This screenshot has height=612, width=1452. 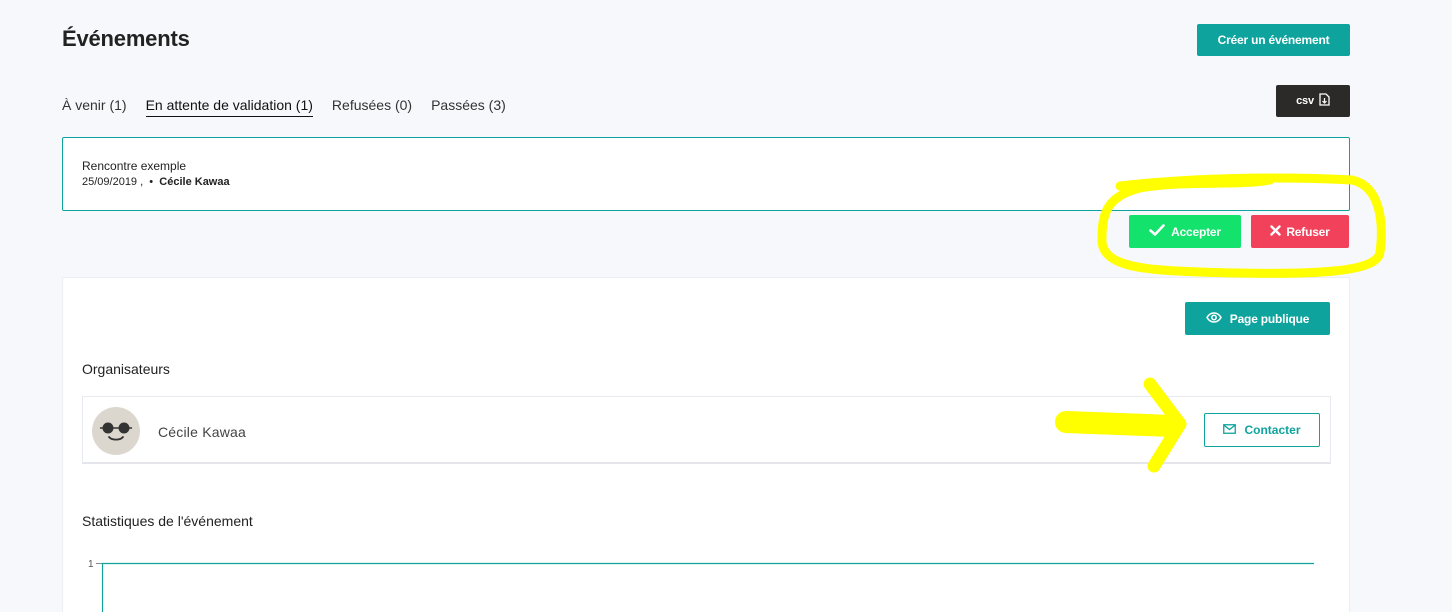 I want to click on refuse-label: Refuser, so click(x=1308, y=231).